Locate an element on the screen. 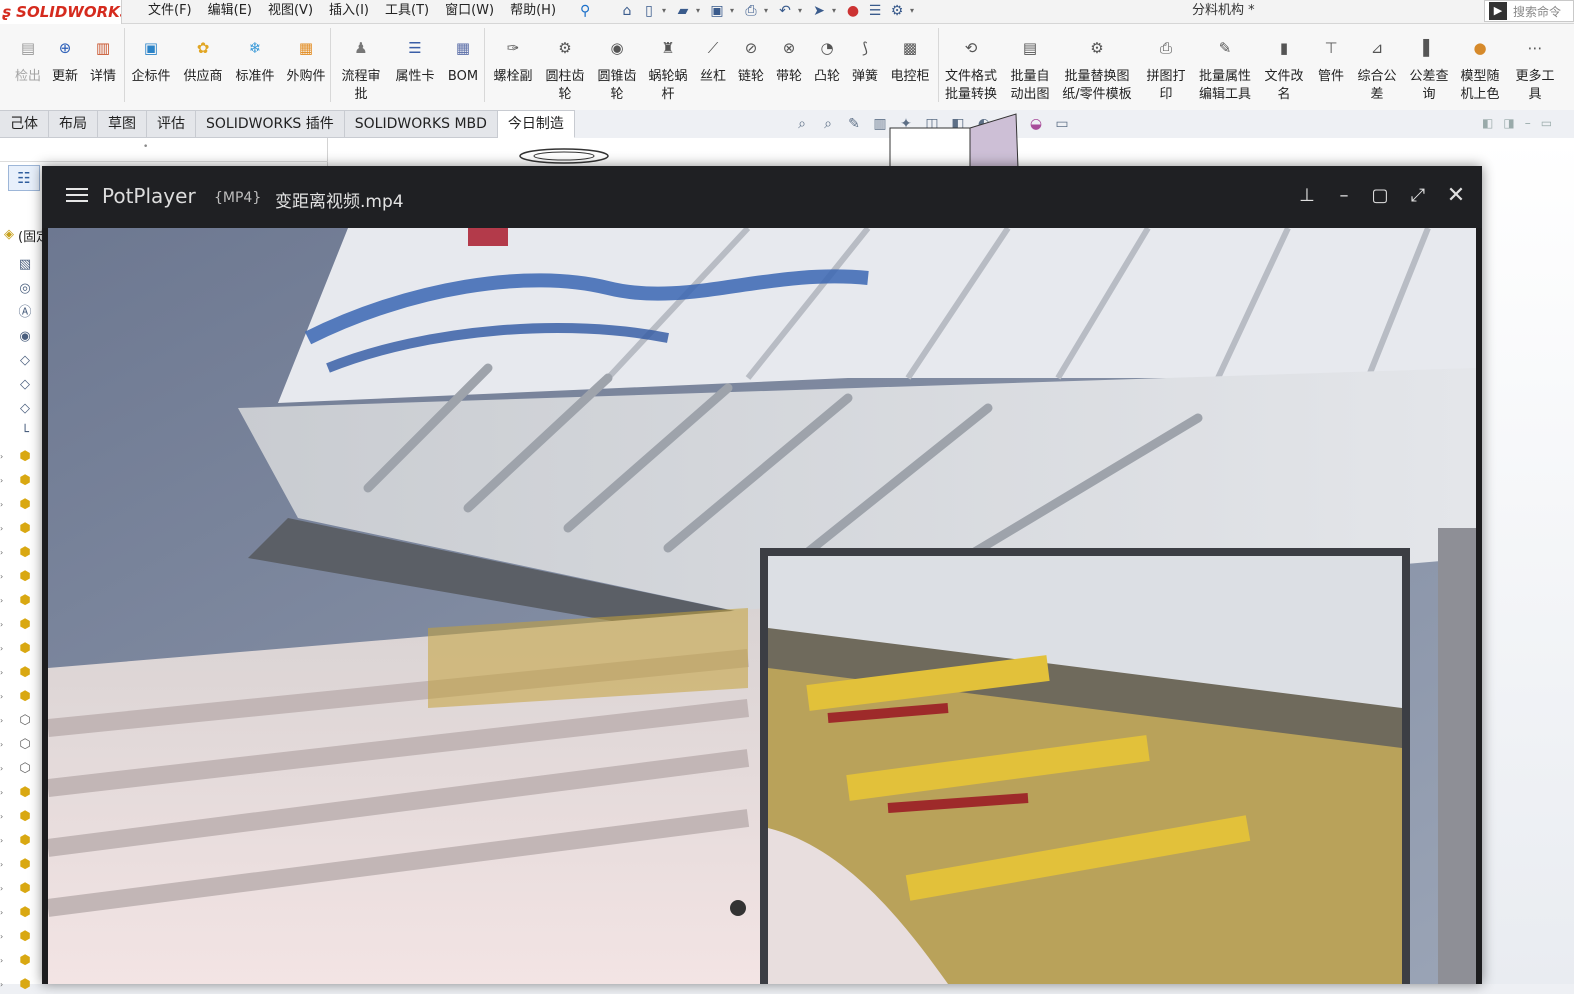 The image size is (1574, 994). tab-sketch: 草图 is located at coordinates (122, 124).